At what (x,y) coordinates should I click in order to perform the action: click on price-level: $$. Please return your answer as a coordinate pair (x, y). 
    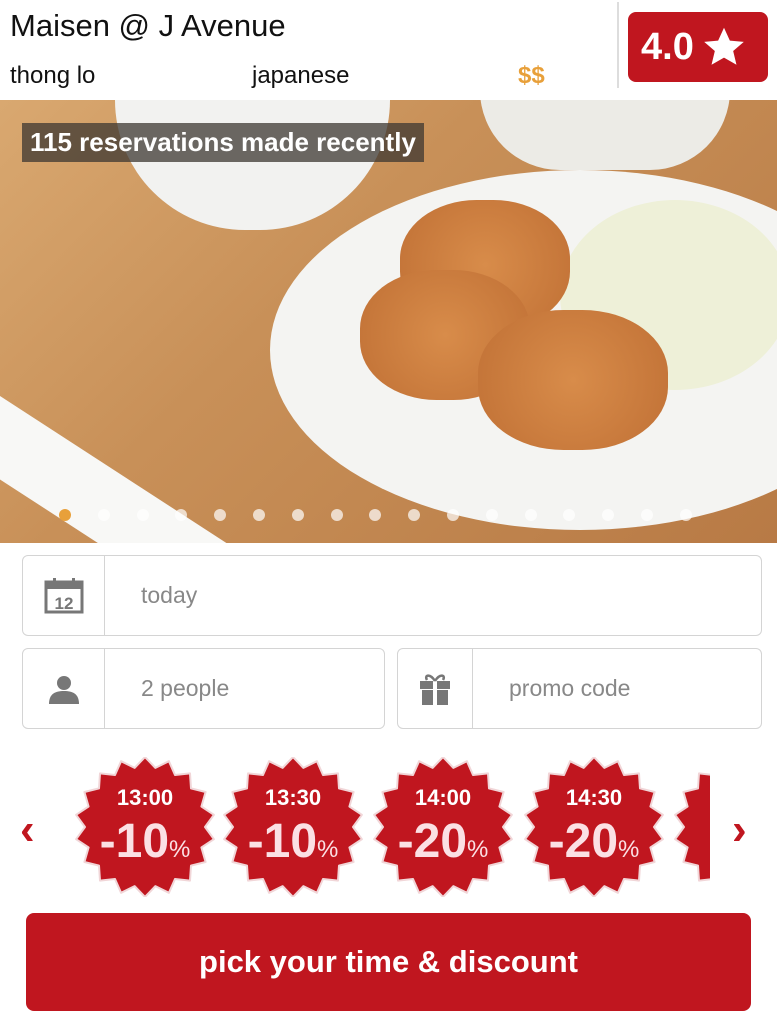
    Looking at the image, I should click on (531, 75).